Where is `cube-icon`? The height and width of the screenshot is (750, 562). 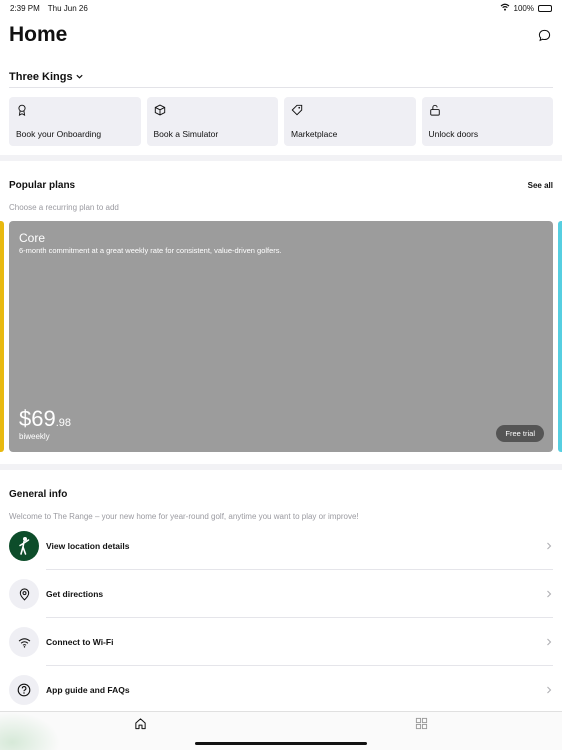
cube-icon is located at coordinates (159, 110).